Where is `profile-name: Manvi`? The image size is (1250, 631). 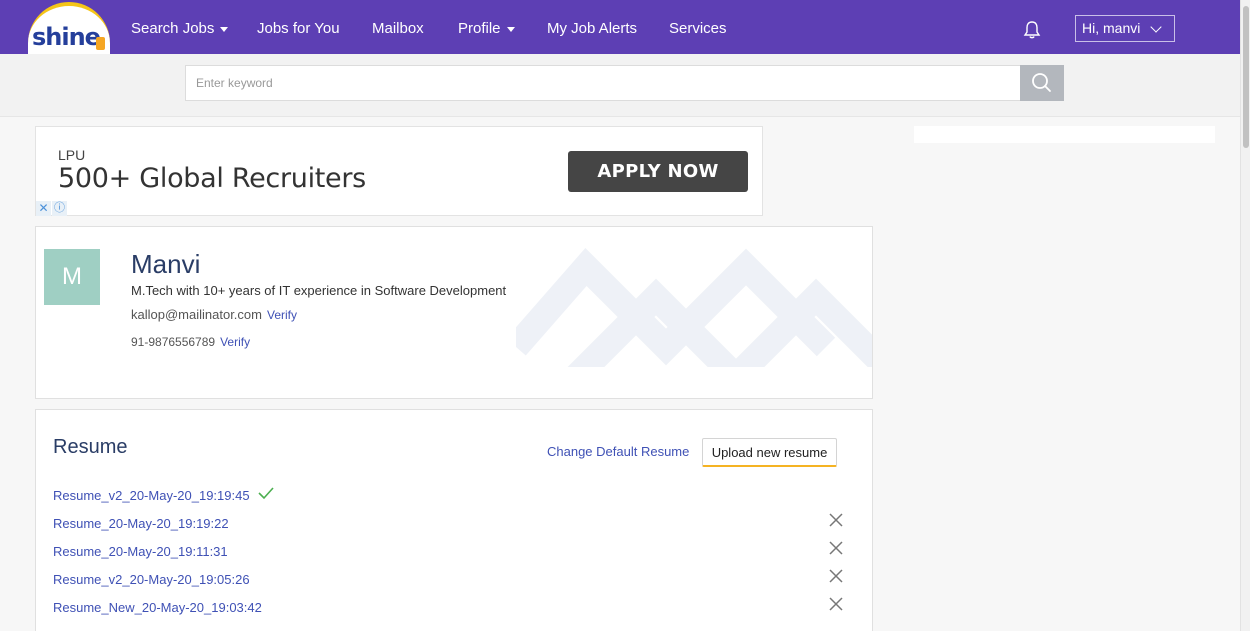
profile-name: Manvi is located at coordinates (166, 264).